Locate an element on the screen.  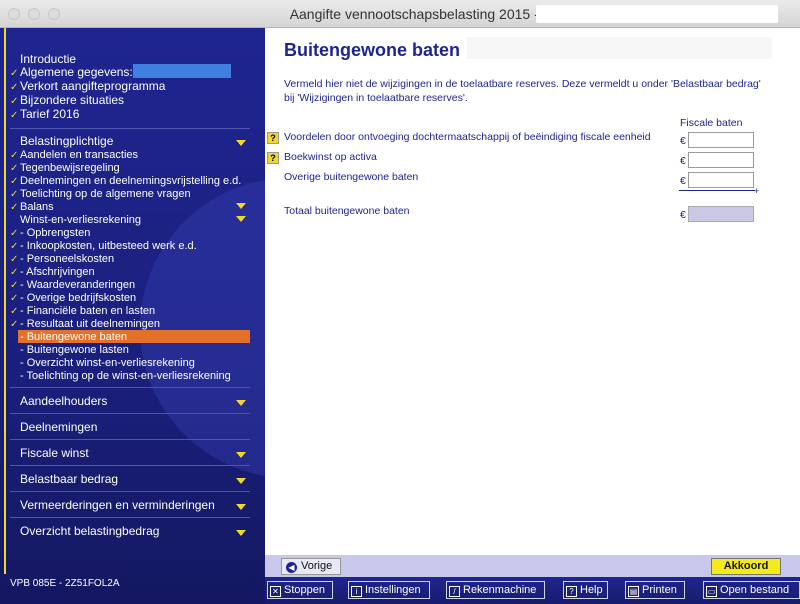
settings-button: i Instellingen is located at coordinates (389, 590).